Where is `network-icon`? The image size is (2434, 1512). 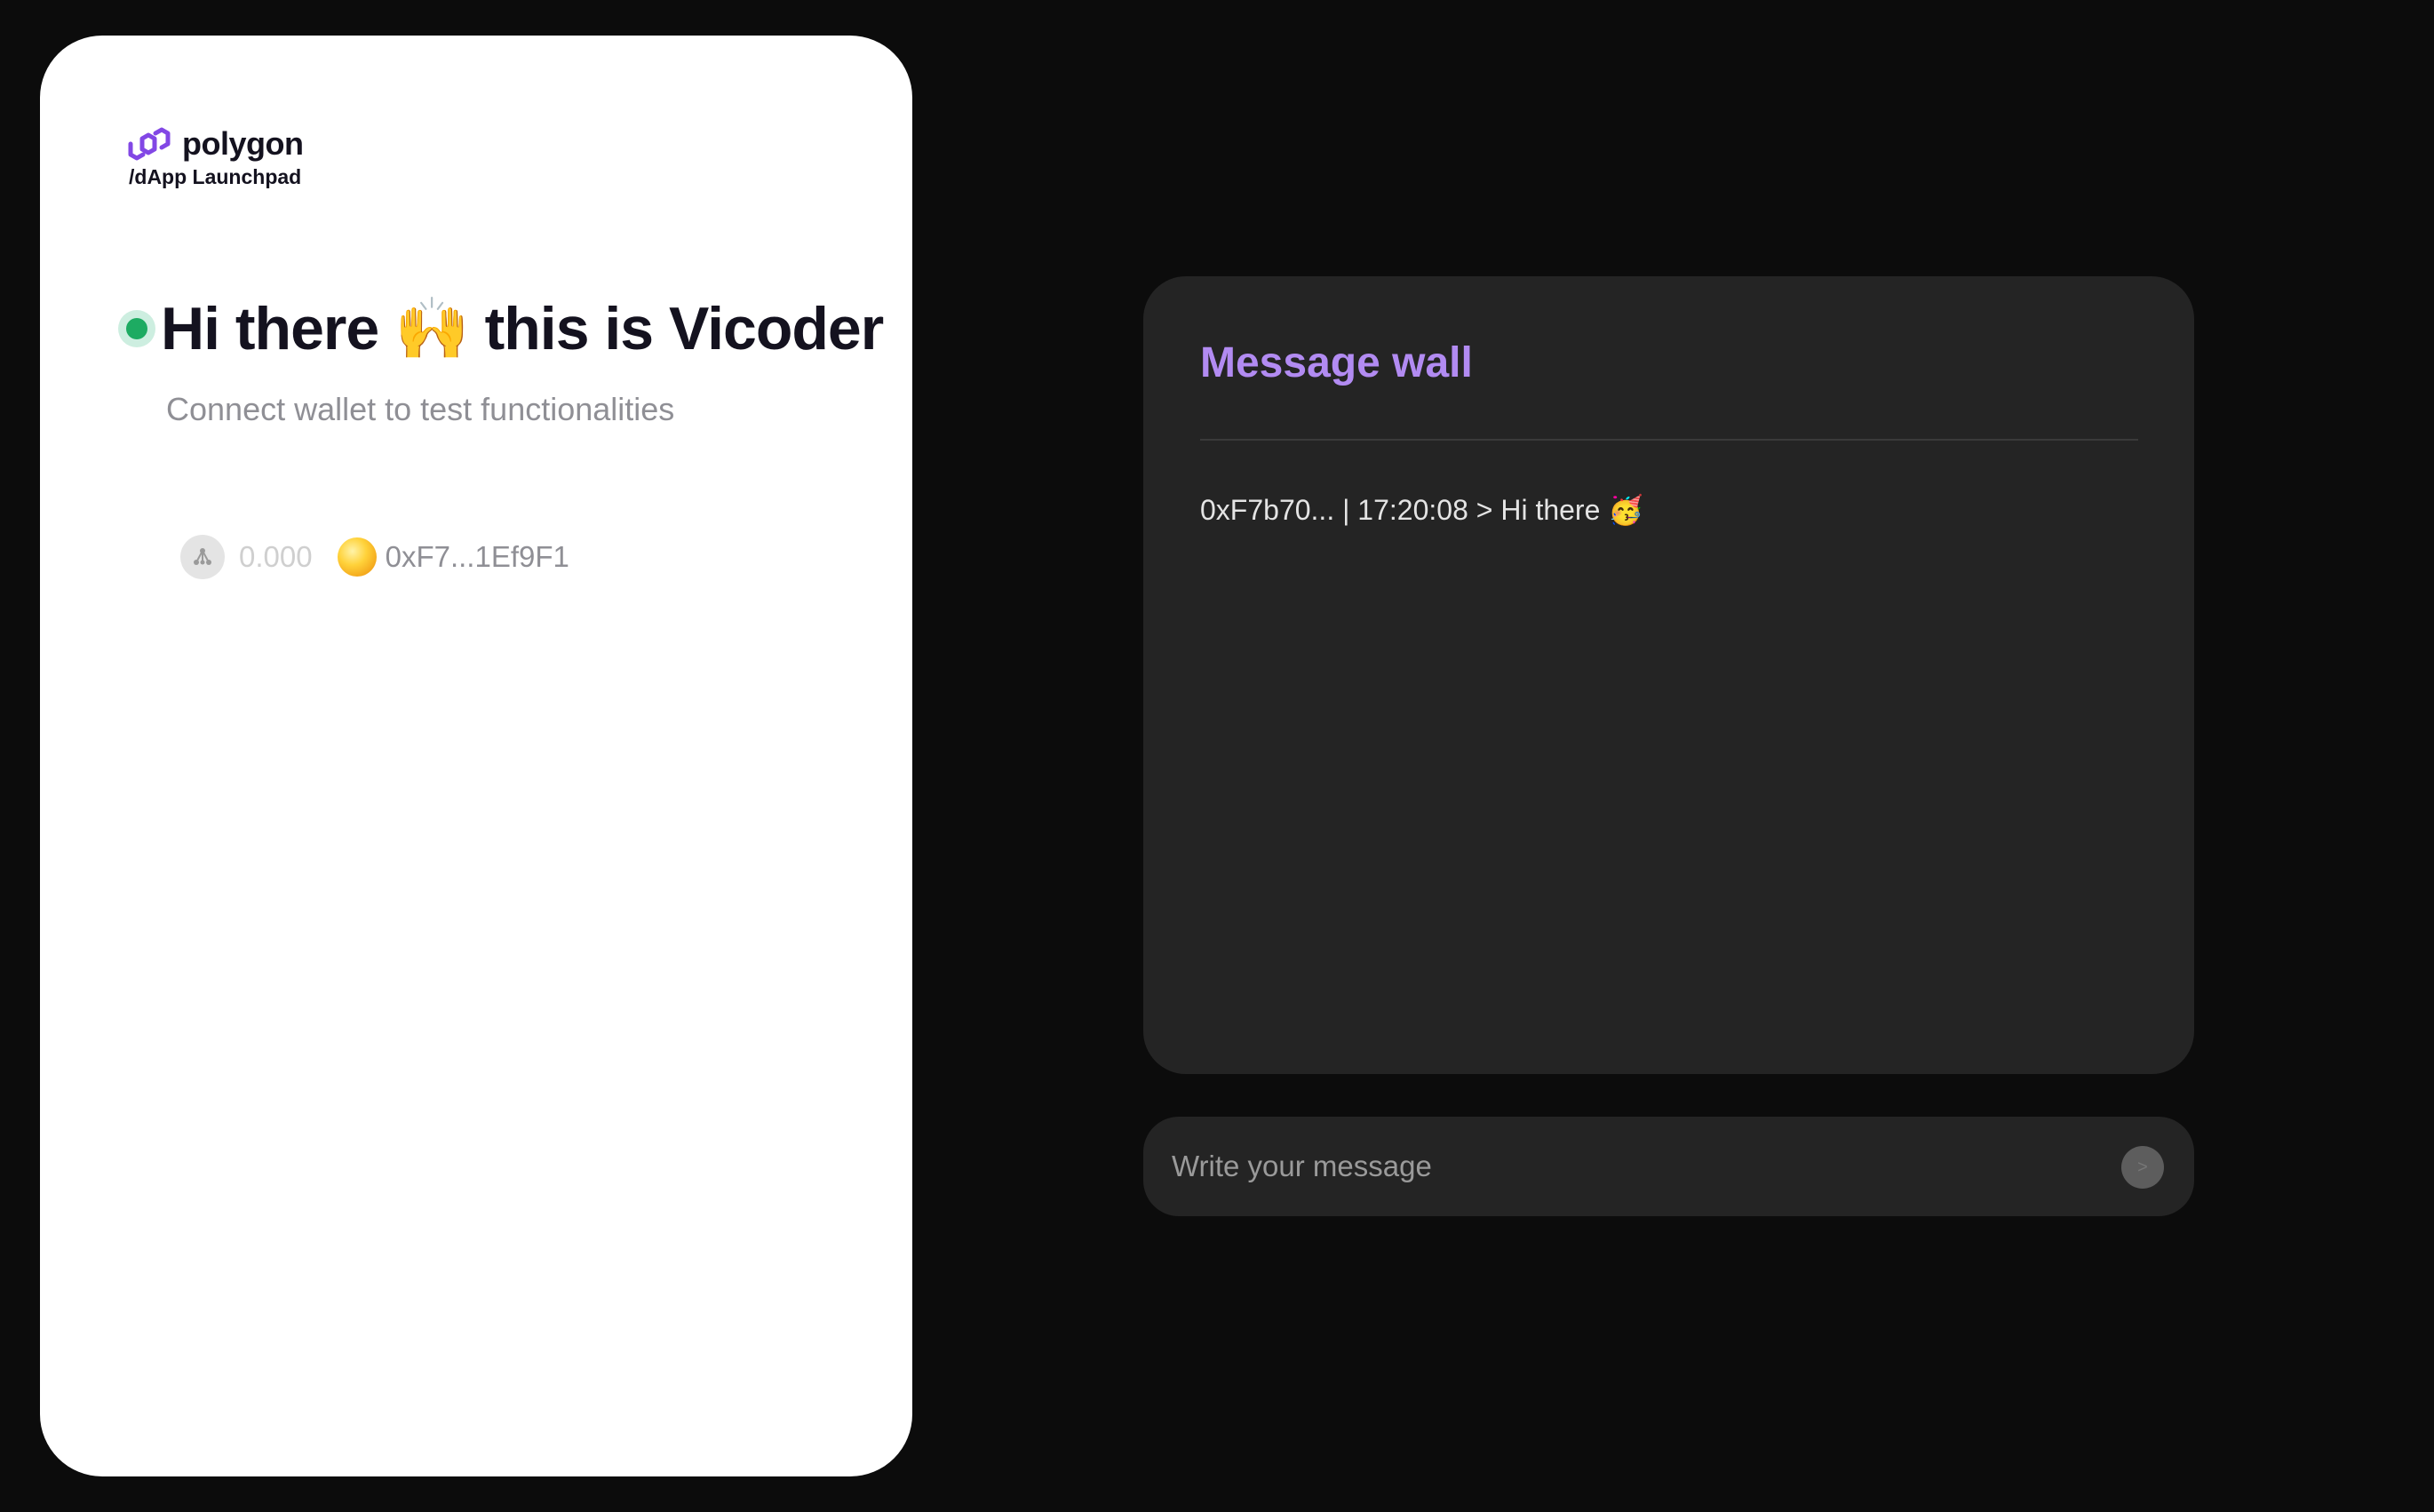 network-icon is located at coordinates (202, 557).